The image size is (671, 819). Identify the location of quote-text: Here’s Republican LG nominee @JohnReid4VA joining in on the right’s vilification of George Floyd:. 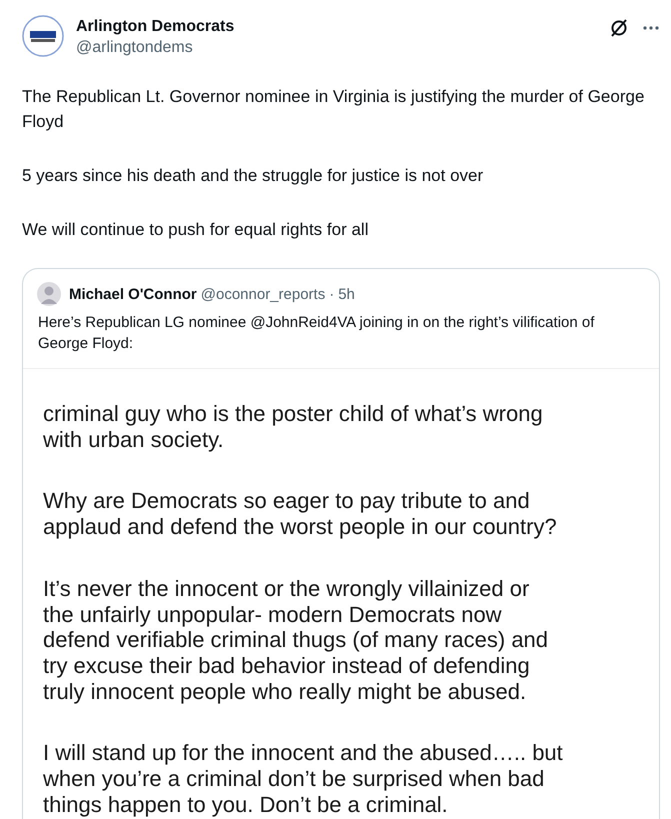
(317, 333).